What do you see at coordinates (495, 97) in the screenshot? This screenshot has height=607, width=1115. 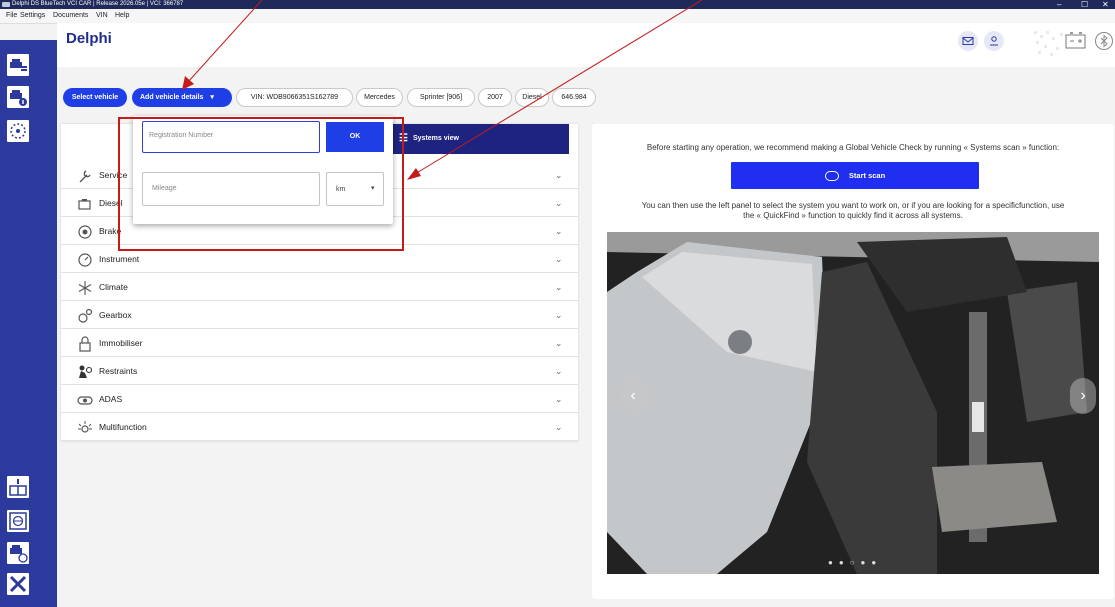 I see `year-chip: 2007` at bounding box center [495, 97].